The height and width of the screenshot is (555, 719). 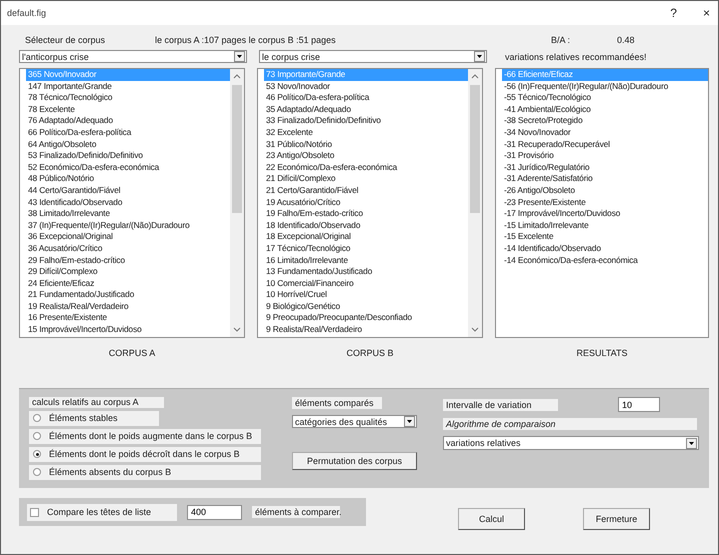 What do you see at coordinates (366, 110) in the screenshot?
I see `list-item: 35 Adaptado/Adequado` at bounding box center [366, 110].